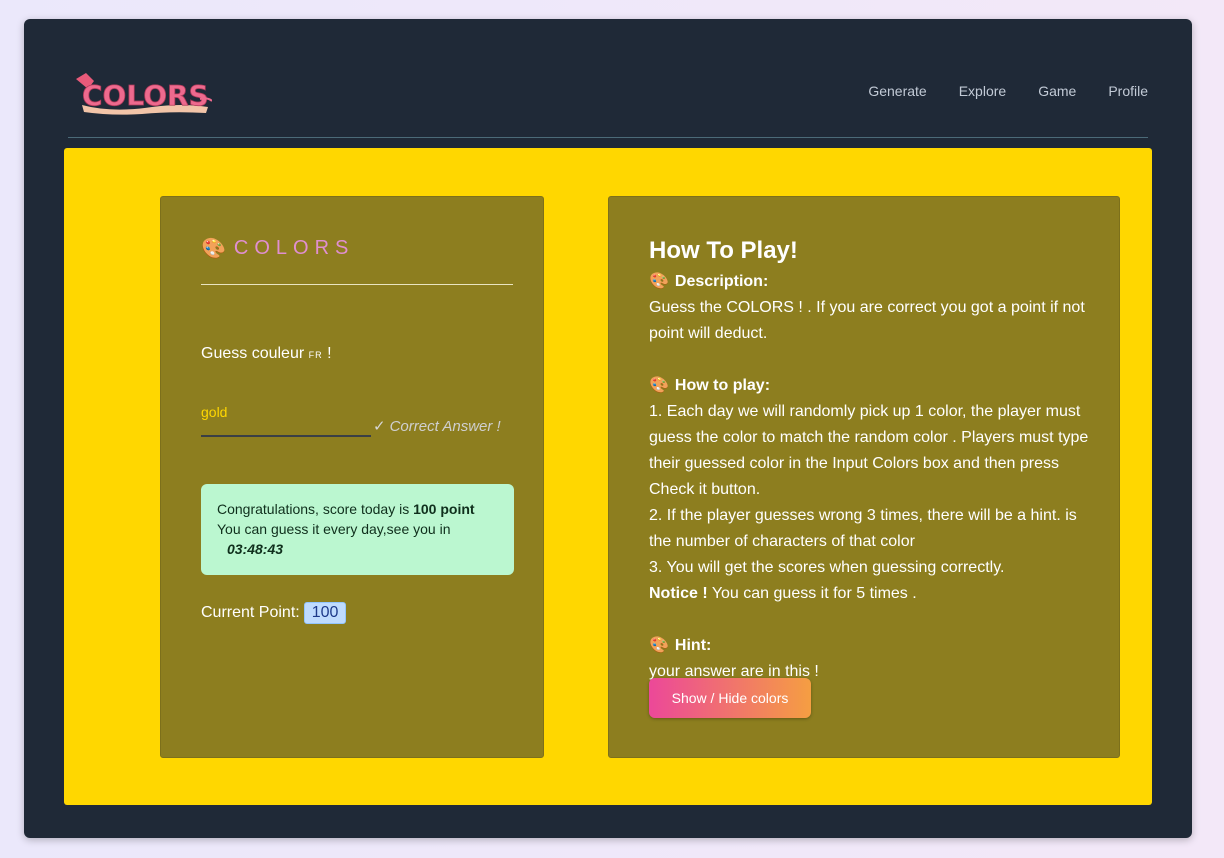 The width and height of the screenshot is (1224, 858). What do you see at coordinates (253, 353) in the screenshot?
I see `guess-prompt-text: Guess couleur` at bounding box center [253, 353].